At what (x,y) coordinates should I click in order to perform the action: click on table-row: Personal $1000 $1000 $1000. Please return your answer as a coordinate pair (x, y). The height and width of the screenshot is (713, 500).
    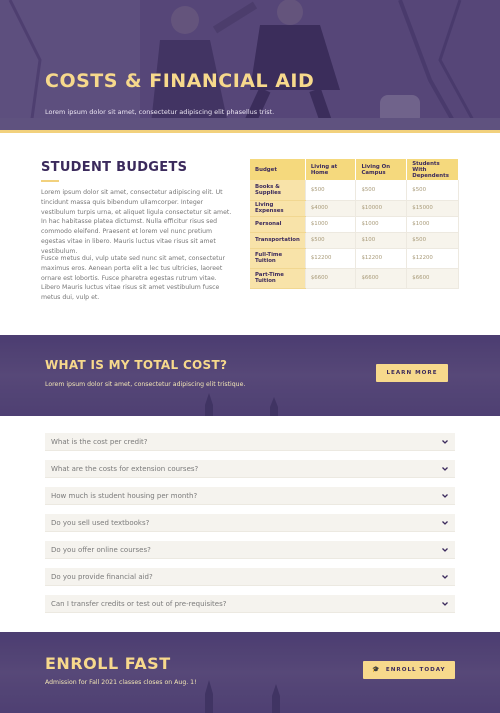
    Looking at the image, I should click on (354, 224).